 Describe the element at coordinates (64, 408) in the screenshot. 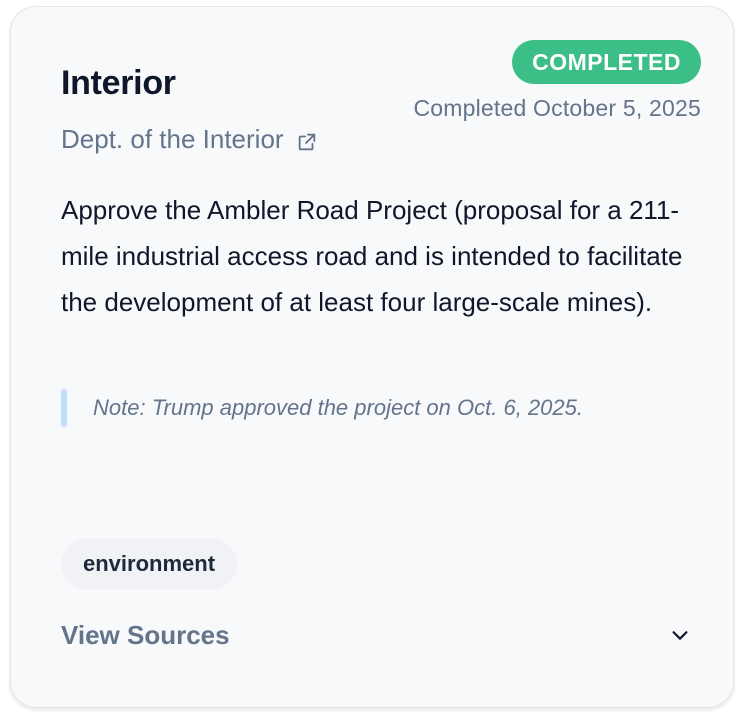

I see `note-accent-bar` at that location.